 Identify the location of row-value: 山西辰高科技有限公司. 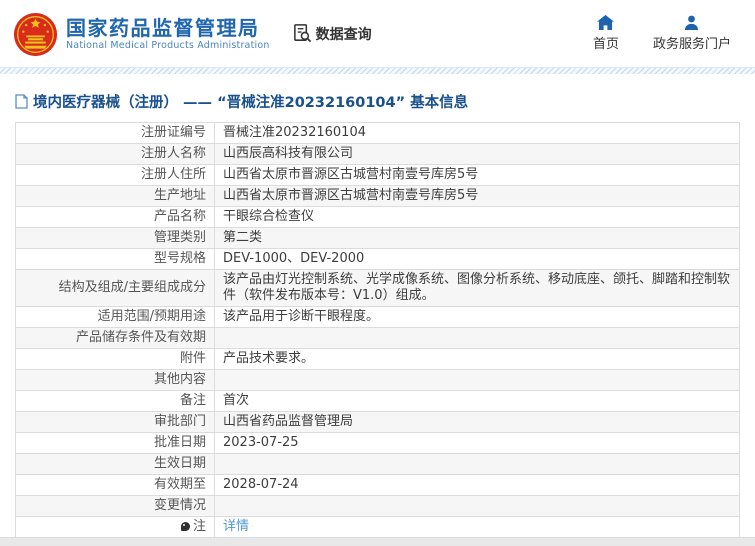
(477, 154).